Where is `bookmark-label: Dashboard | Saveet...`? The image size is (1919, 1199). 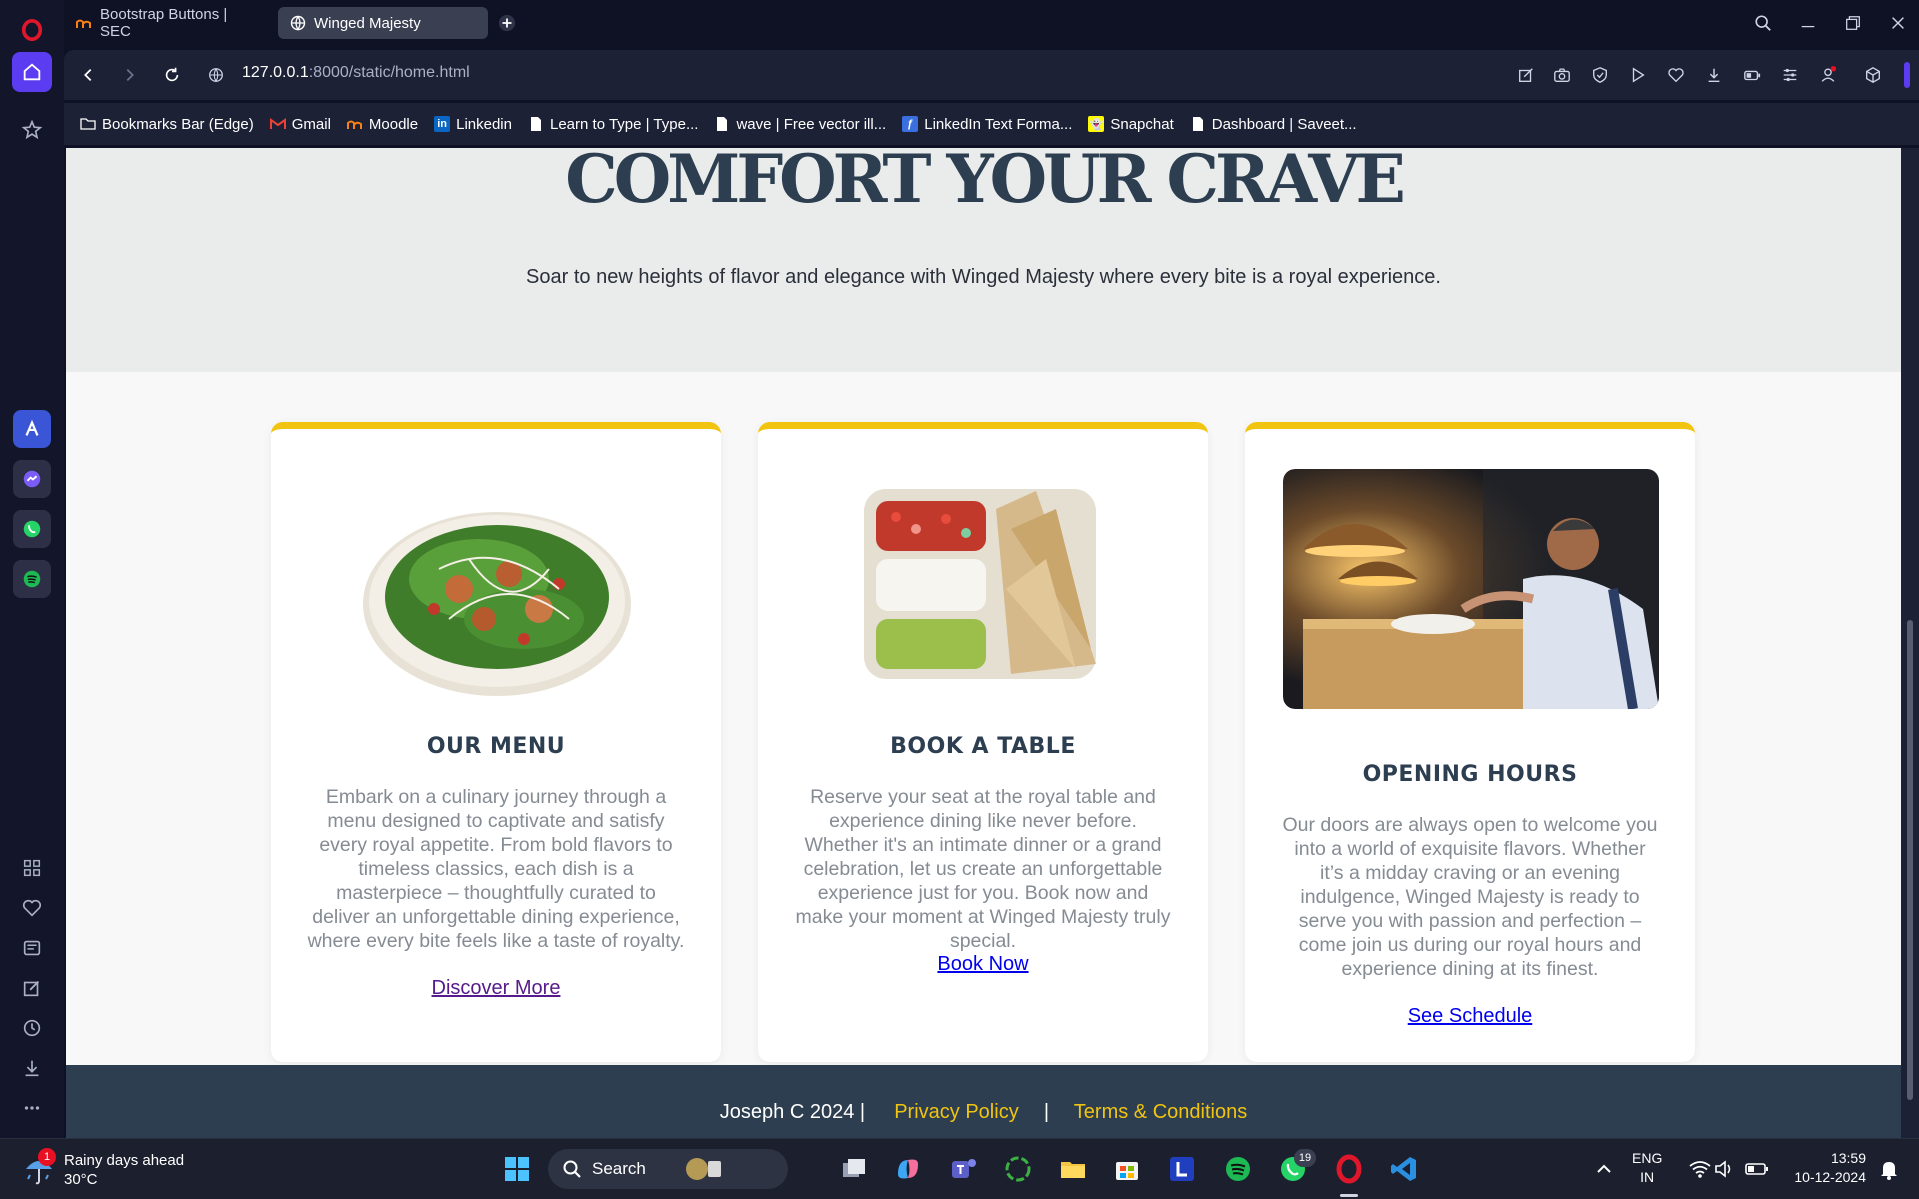
bookmark-label: Dashboard | Saveet... is located at coordinates (1284, 124).